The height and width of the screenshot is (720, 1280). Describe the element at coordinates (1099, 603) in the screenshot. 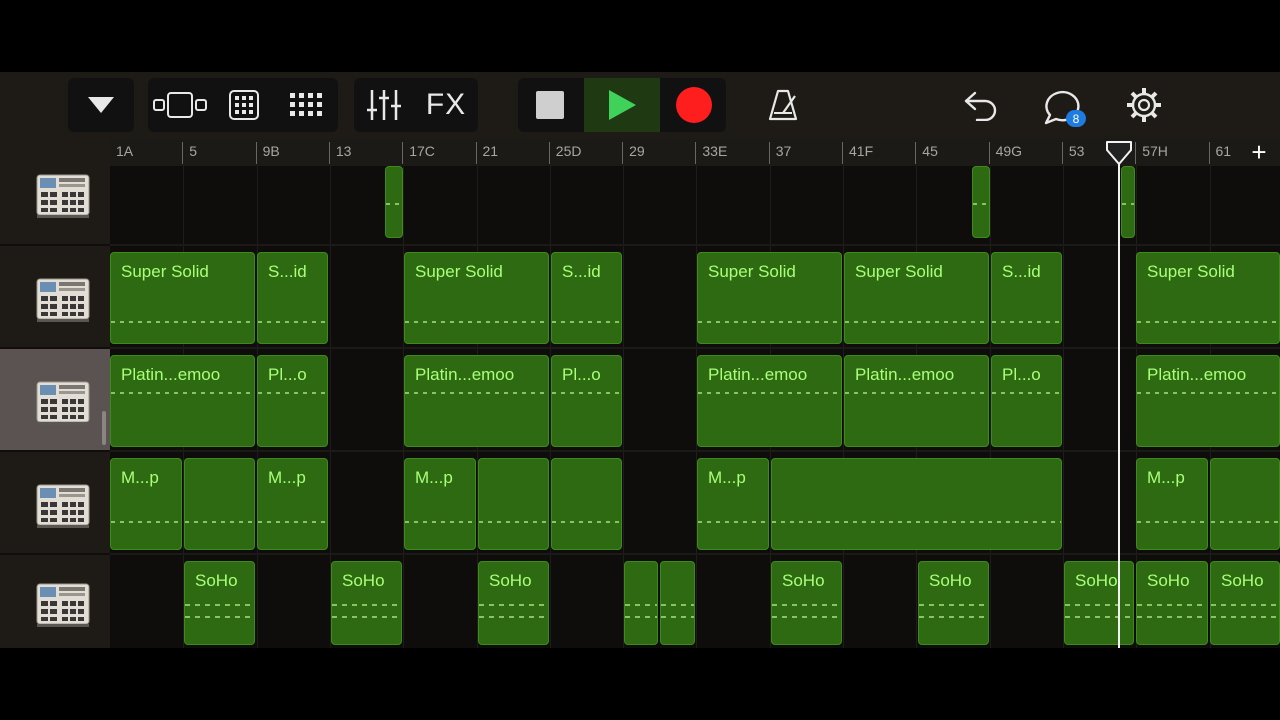

I see `region-soho-cut: SoHo` at that location.